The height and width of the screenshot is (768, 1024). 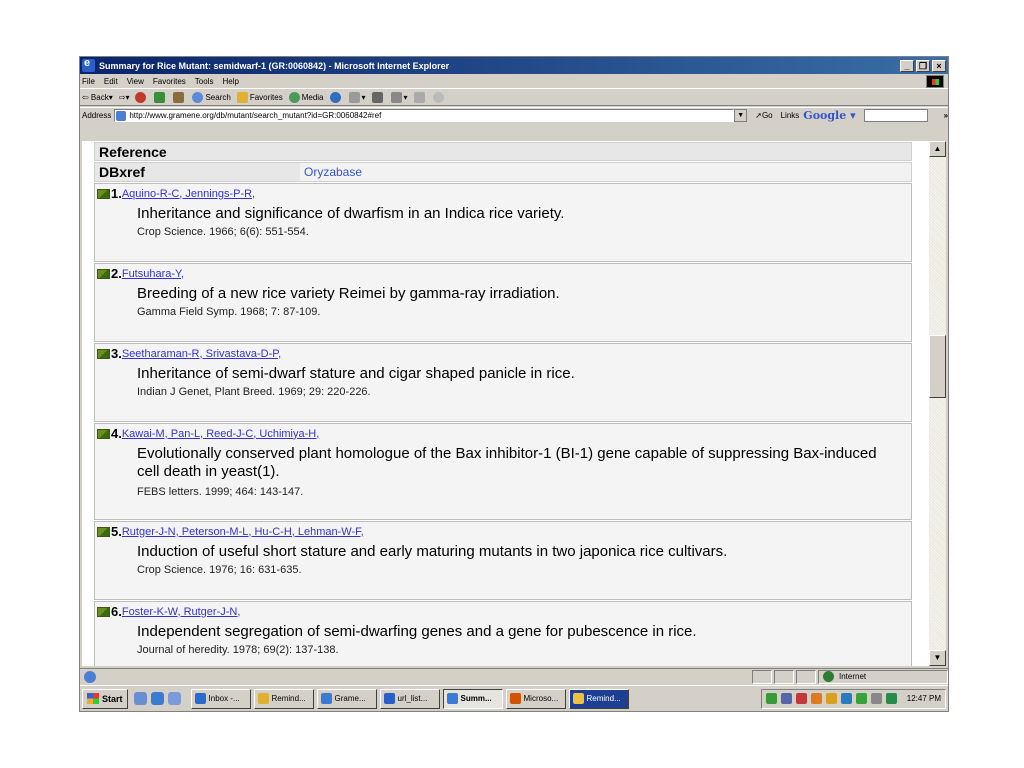 What do you see at coordinates (201, 354) in the screenshot?
I see `entry-authors-link: Seetharaman-R, Srivastava-D-P,` at bounding box center [201, 354].